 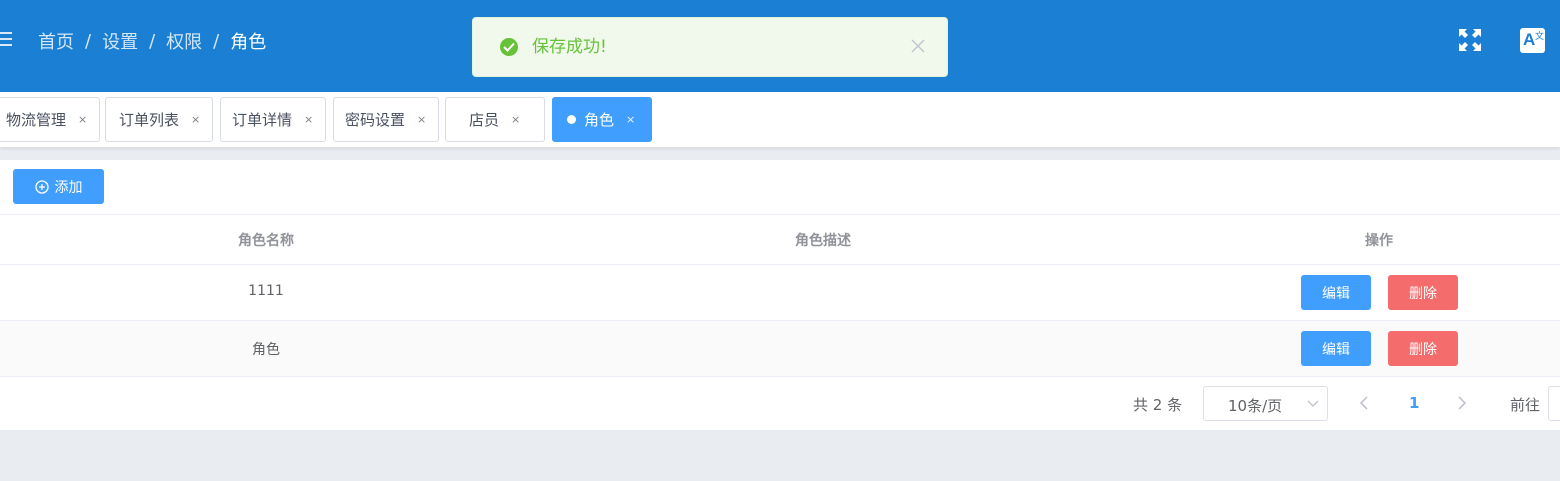 I want to click on tags-bar: 物流管理 × 订单列表 × 订单详情 × 密码设置 × 店员 × 角色 ×, so click(x=780, y=119).